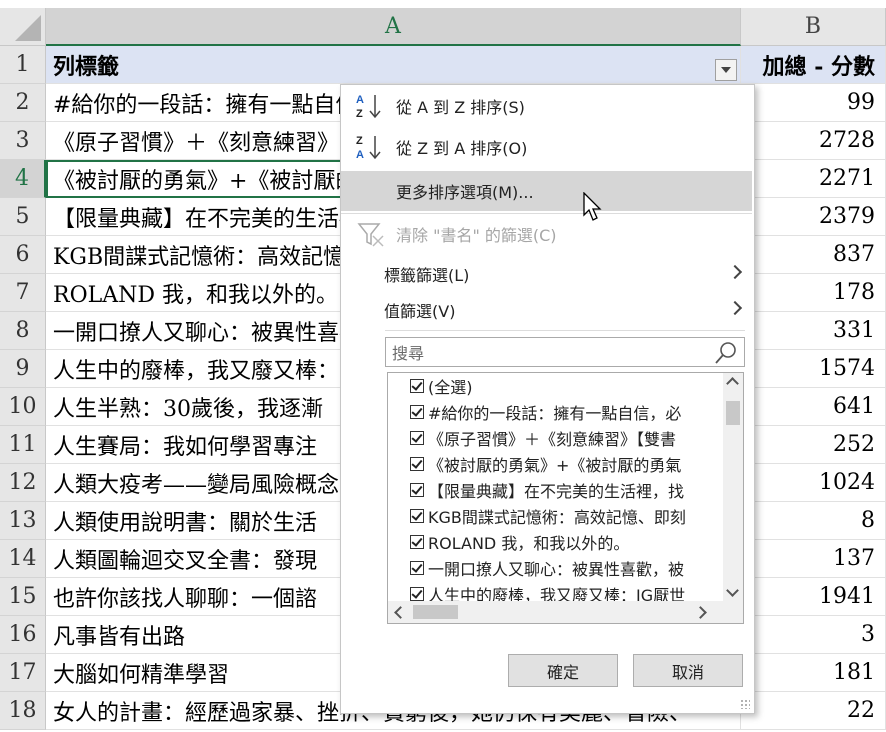 The image size is (886, 732). I want to click on ok-button: 確定, so click(563, 670).